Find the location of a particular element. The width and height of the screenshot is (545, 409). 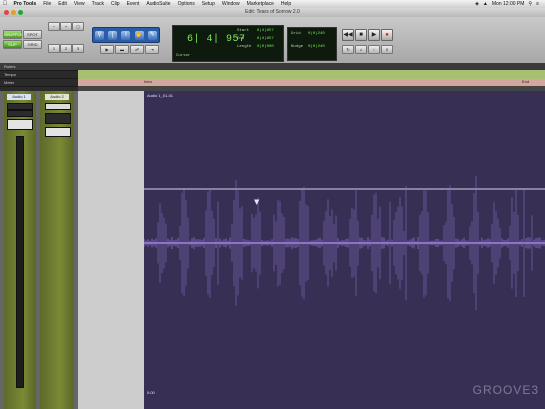

watermark-text: GROOVE3 is located at coordinates (505, 390).